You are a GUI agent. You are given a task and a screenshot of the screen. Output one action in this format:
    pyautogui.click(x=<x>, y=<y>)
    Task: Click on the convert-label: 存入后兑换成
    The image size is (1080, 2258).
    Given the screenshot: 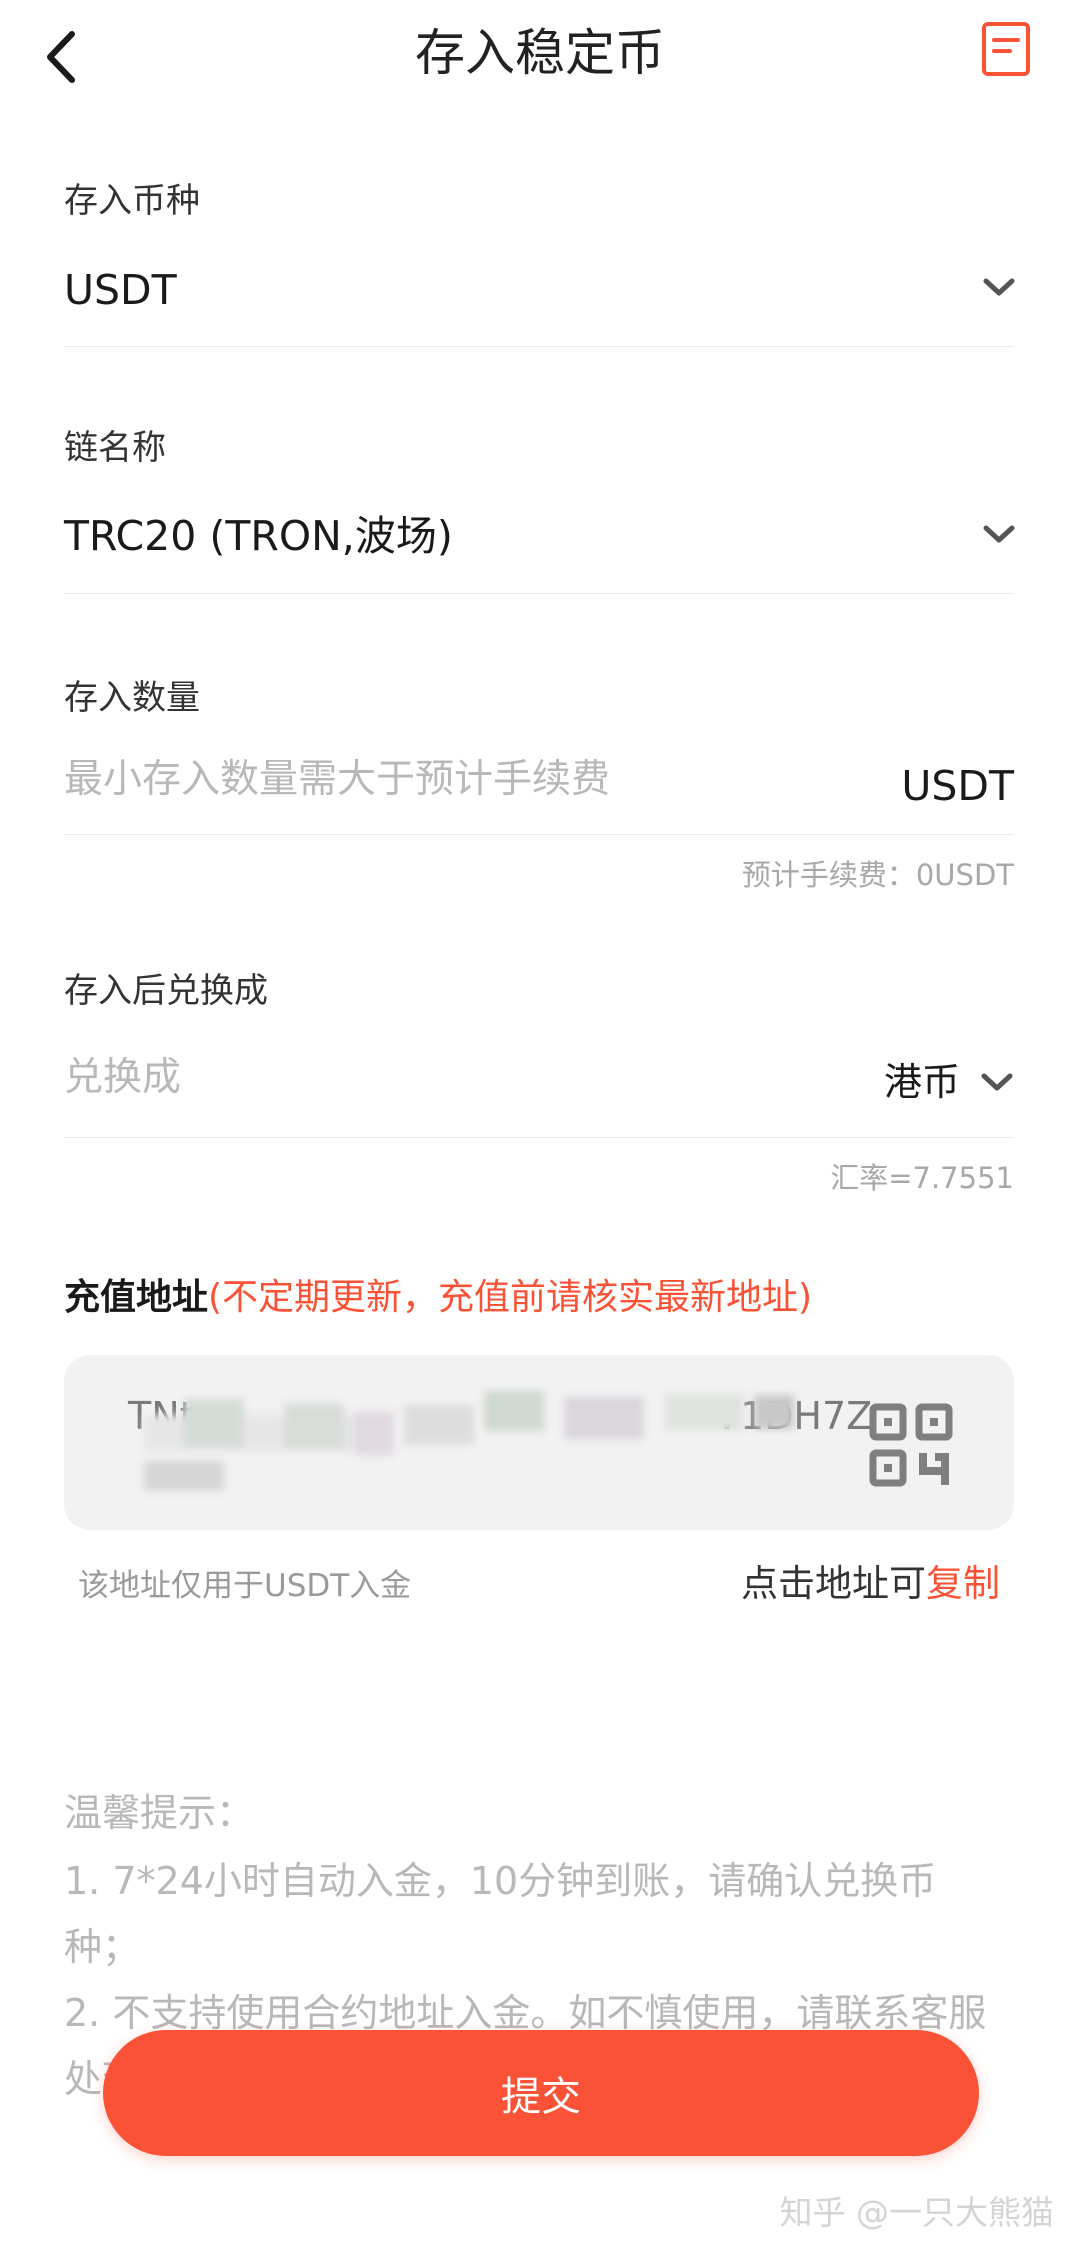 What is the action you would take?
    pyautogui.click(x=166, y=991)
    